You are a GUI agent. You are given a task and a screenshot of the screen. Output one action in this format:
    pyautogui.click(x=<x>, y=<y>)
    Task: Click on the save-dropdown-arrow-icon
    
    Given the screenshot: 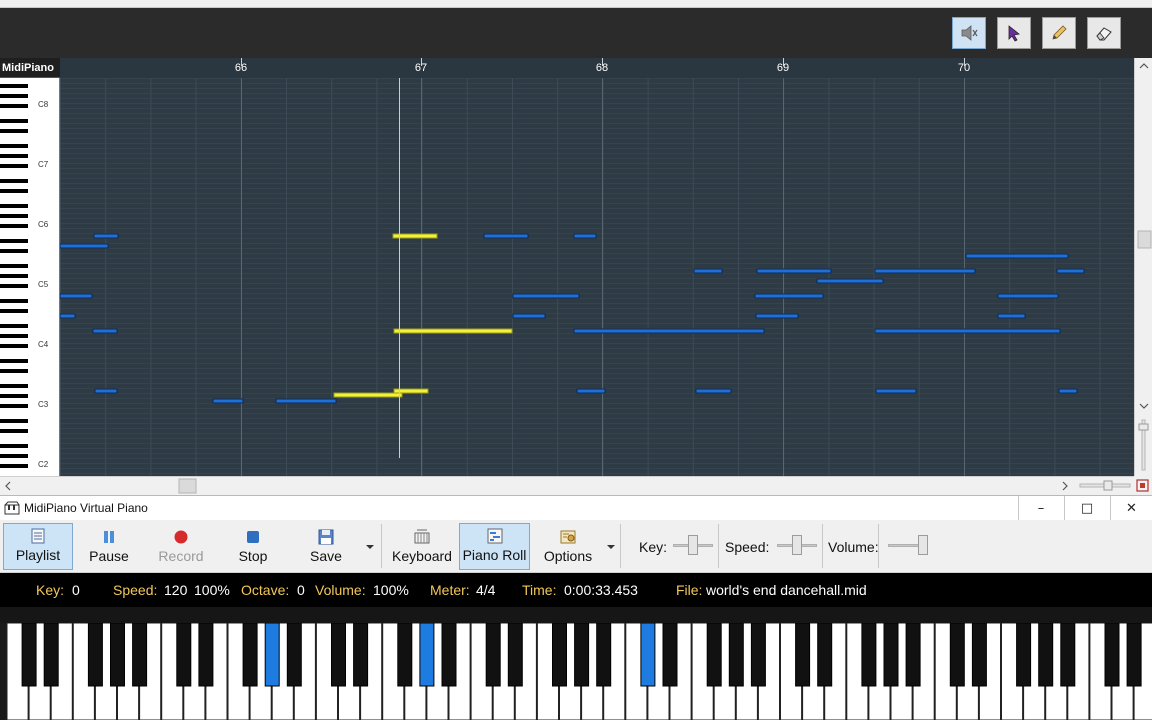 What is the action you would take?
    pyautogui.click(x=370, y=547)
    